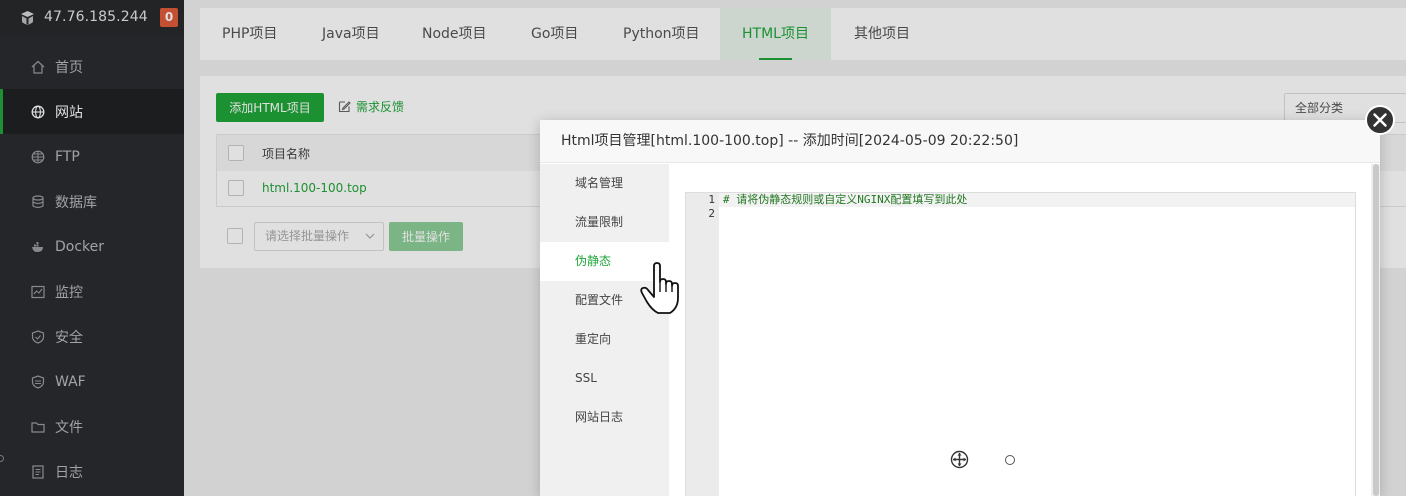 Image resolution: width=1406 pixels, height=496 pixels. I want to click on nav-traffic-limit: 流量限制, so click(604, 222).